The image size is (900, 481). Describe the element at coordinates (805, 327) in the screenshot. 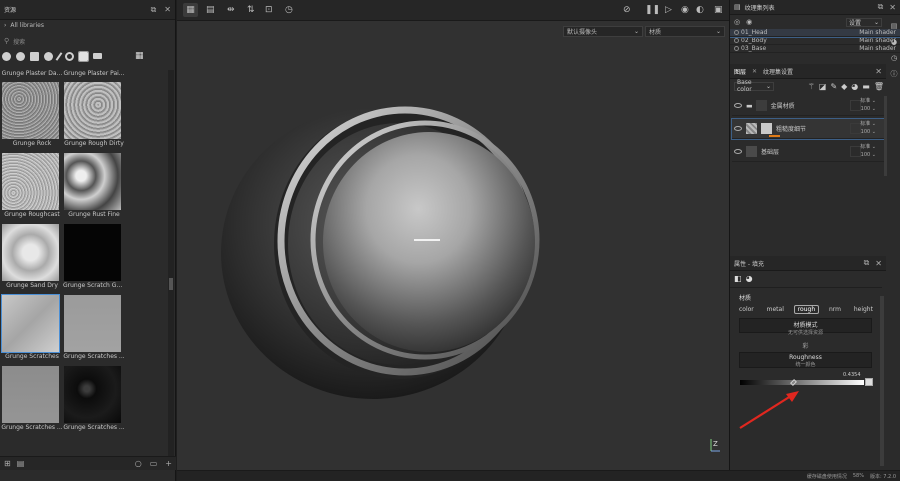

I see `material-mode-field: 材质模式 无可供选择资源` at that location.